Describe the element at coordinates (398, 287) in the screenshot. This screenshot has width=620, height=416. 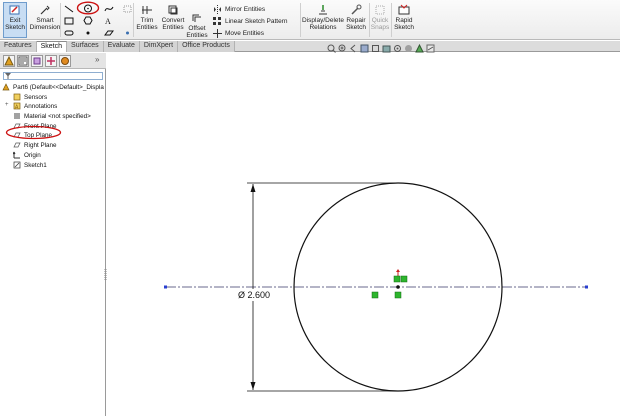
I see `circle-center-point` at that location.